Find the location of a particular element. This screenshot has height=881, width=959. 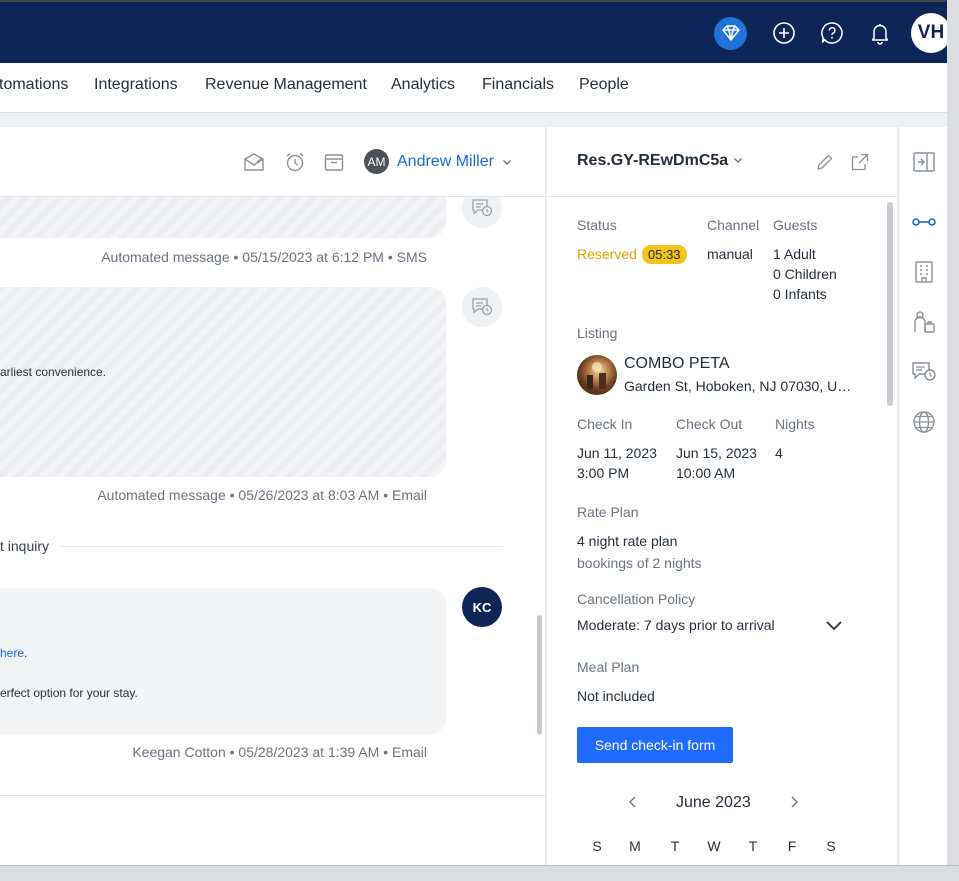

context-sidebar is located at coordinates (922, 496).